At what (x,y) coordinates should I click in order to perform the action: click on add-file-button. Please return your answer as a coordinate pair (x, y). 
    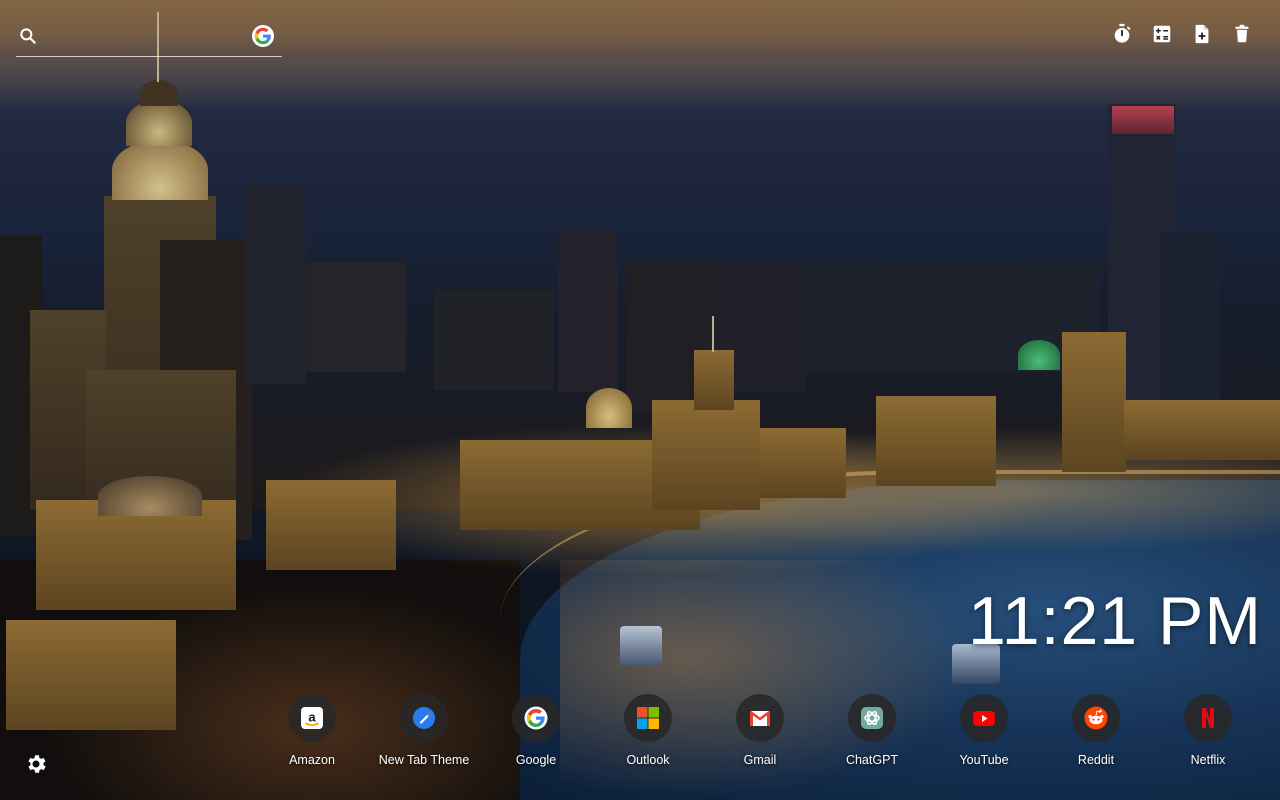
    Looking at the image, I should click on (1202, 36).